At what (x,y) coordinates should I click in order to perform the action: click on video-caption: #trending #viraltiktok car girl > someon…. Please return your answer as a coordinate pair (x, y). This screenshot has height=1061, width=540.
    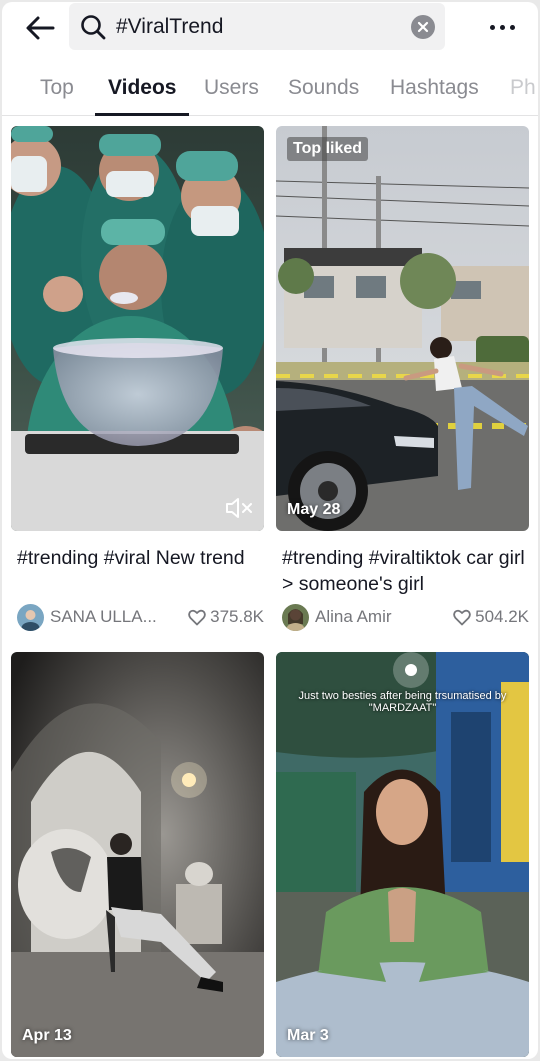
    Looking at the image, I should click on (407, 571).